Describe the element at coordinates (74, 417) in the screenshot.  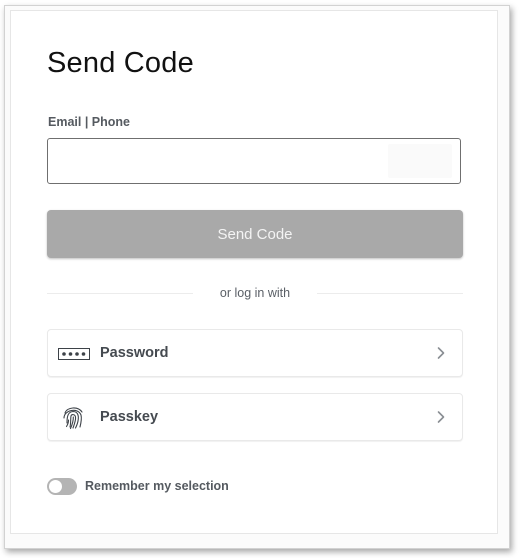
I see `fingerprint-icon` at that location.